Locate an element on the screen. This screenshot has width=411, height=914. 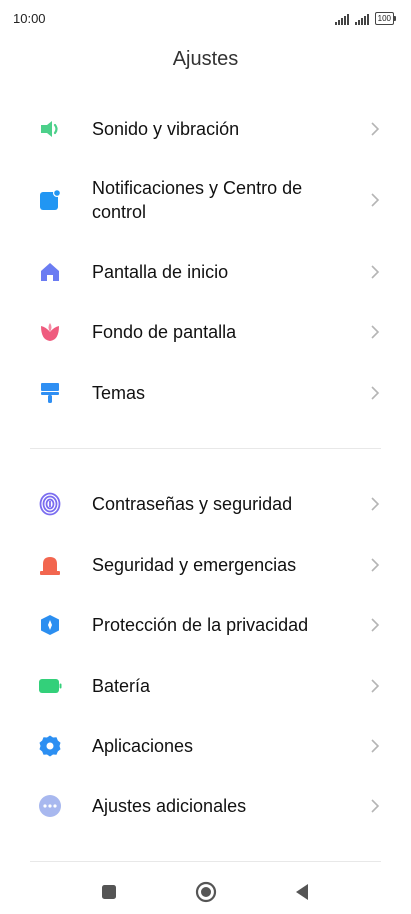
battery-status-icon: 100 is located at coordinates (385, 18).